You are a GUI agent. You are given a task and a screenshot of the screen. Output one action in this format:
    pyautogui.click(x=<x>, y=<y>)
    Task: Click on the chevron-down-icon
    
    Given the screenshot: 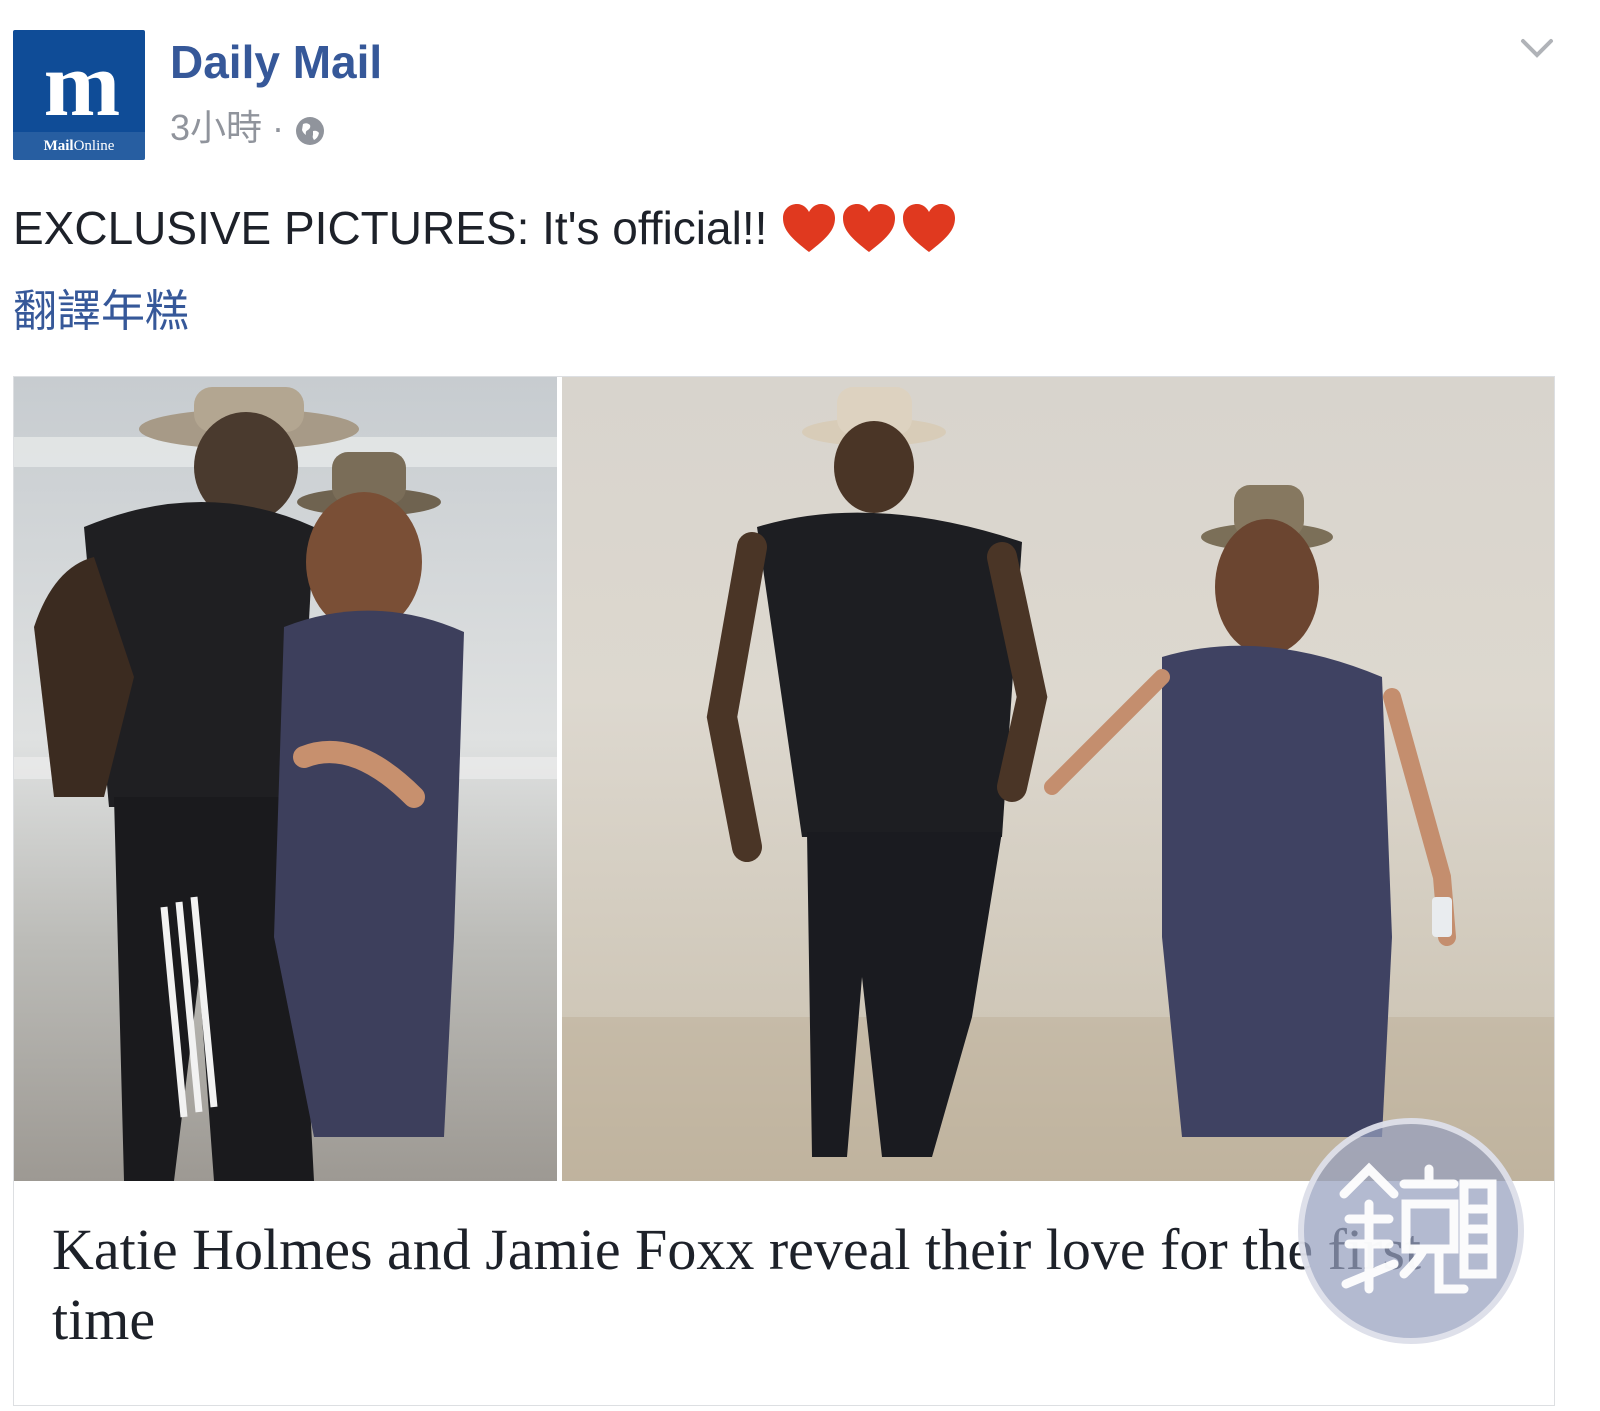 What is the action you would take?
    pyautogui.click(x=1537, y=49)
    